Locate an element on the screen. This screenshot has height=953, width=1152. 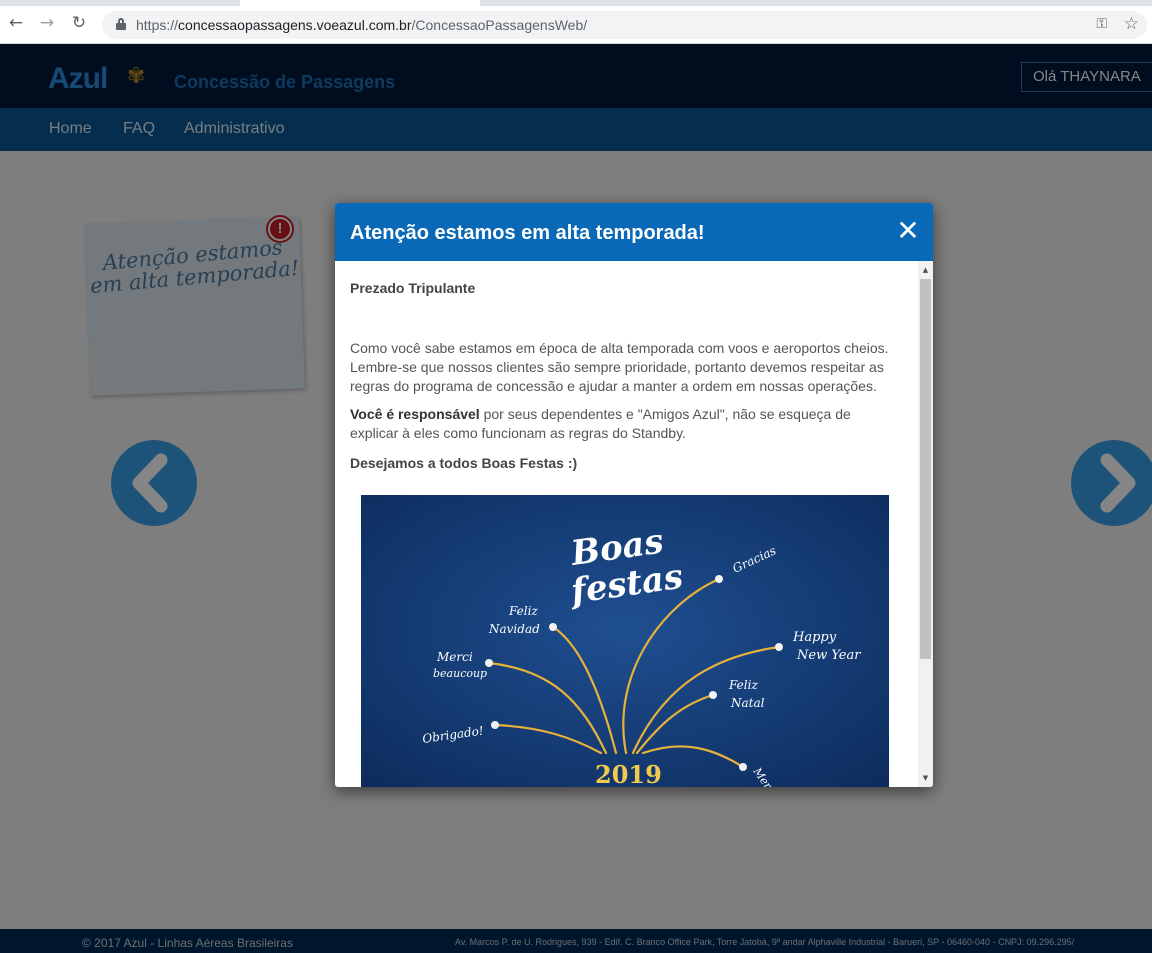
key-icon: ⚿ is located at coordinates (1101, 24).